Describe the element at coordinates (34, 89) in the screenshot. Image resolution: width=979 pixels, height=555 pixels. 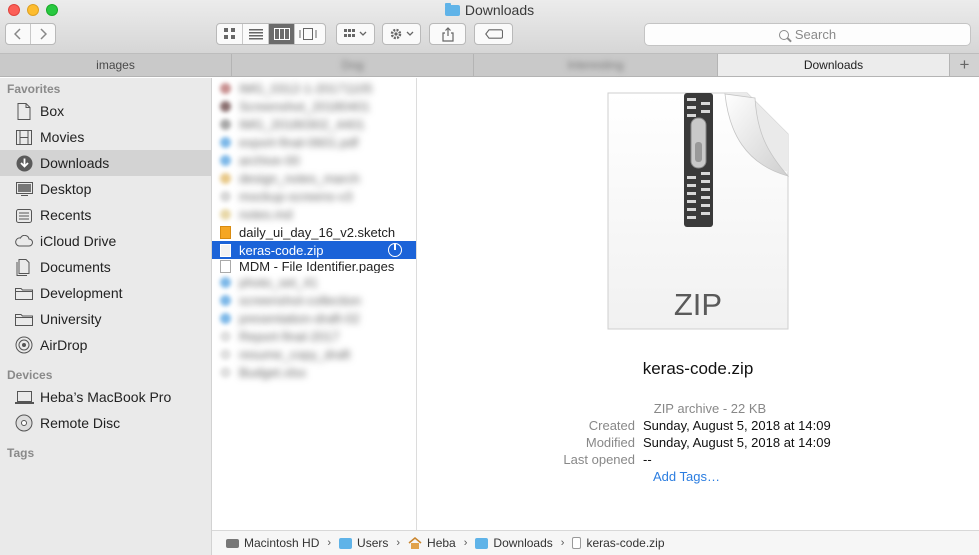
I see `favorites-header: Favorites` at that location.